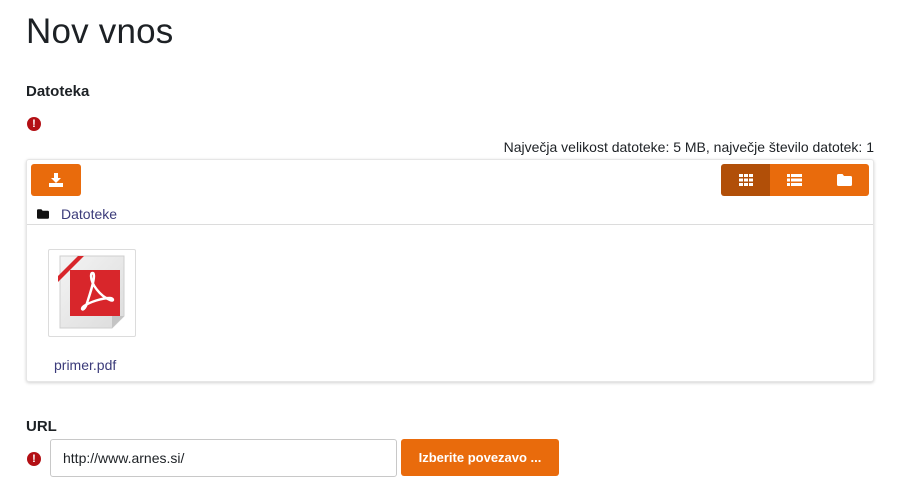 The height and width of the screenshot is (497, 898). I want to click on file-field-label: Datoteka, so click(58, 91).